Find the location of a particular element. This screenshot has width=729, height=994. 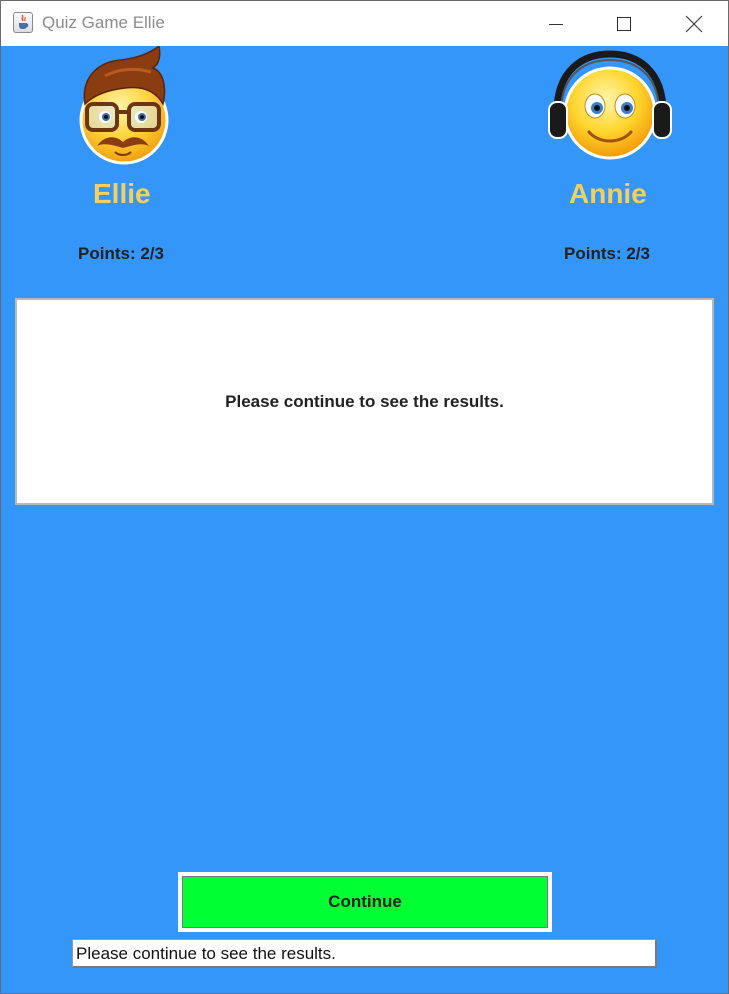

continue-button-label: Continue is located at coordinates (365, 902).